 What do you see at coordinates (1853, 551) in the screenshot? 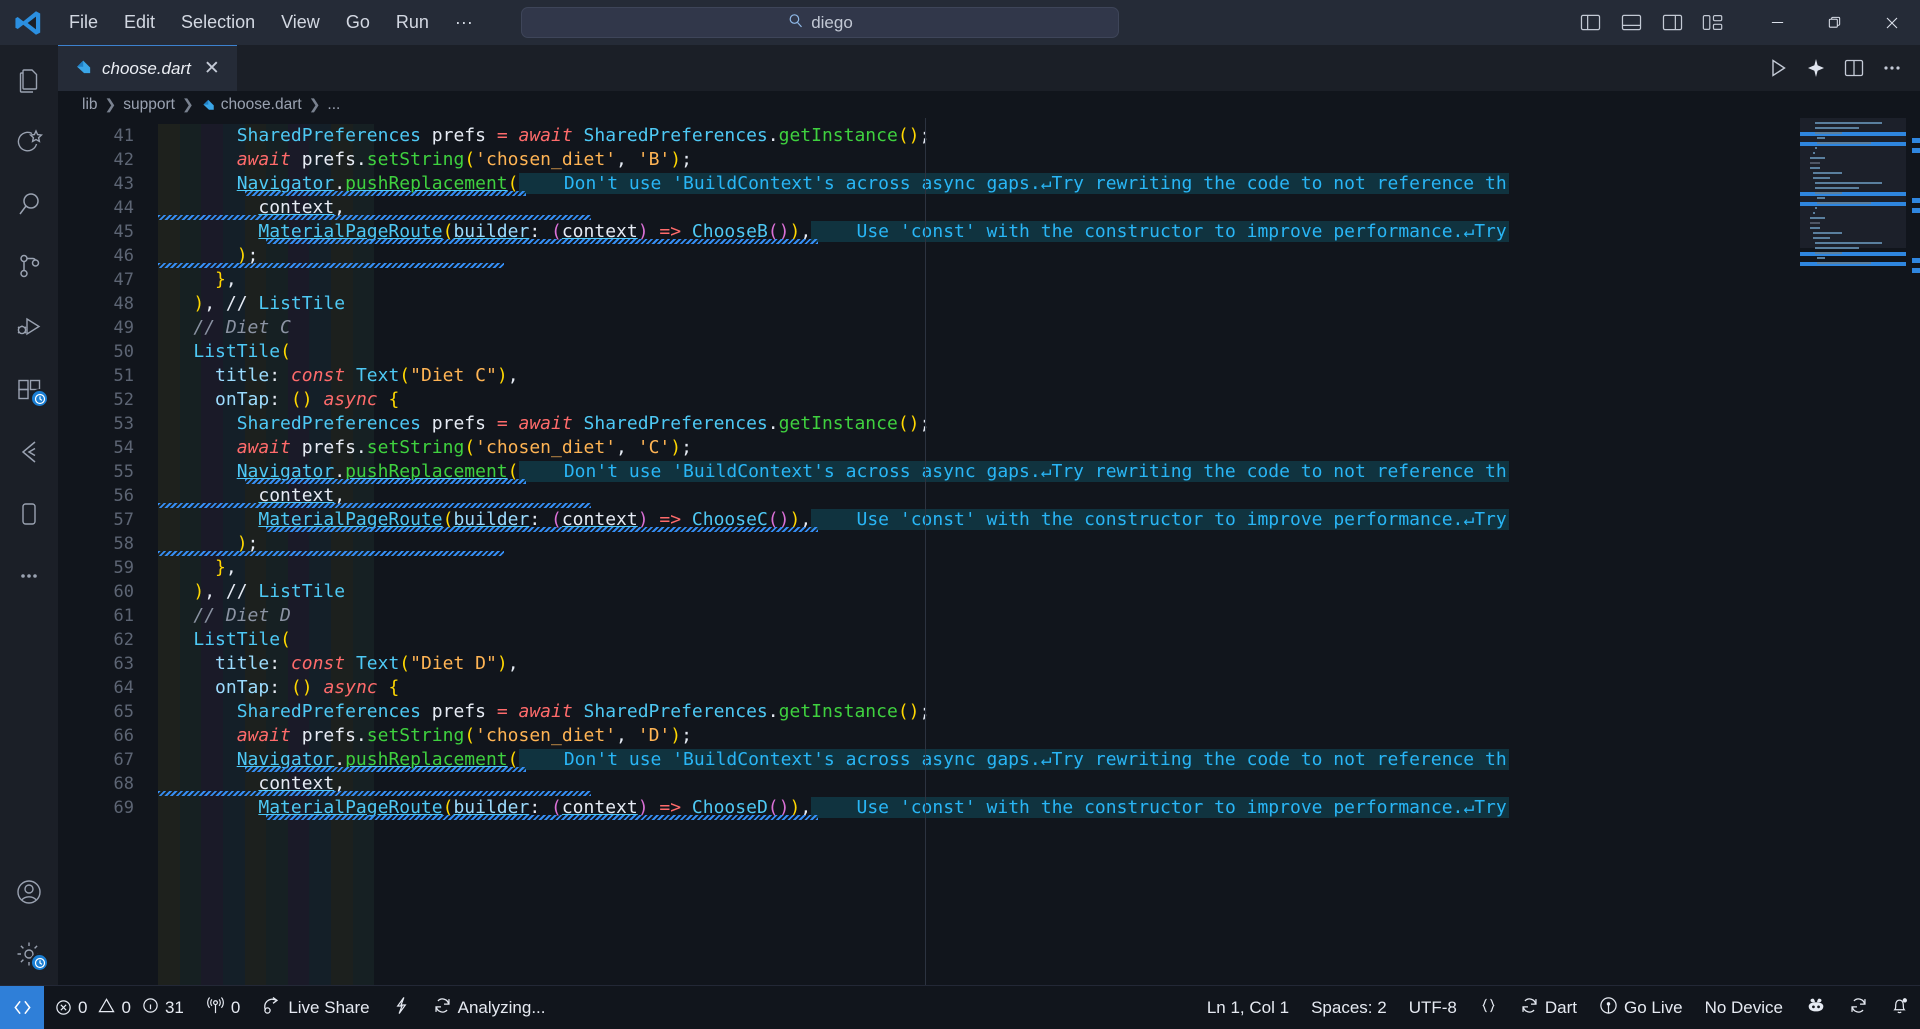
I see `minimap` at bounding box center [1853, 551].